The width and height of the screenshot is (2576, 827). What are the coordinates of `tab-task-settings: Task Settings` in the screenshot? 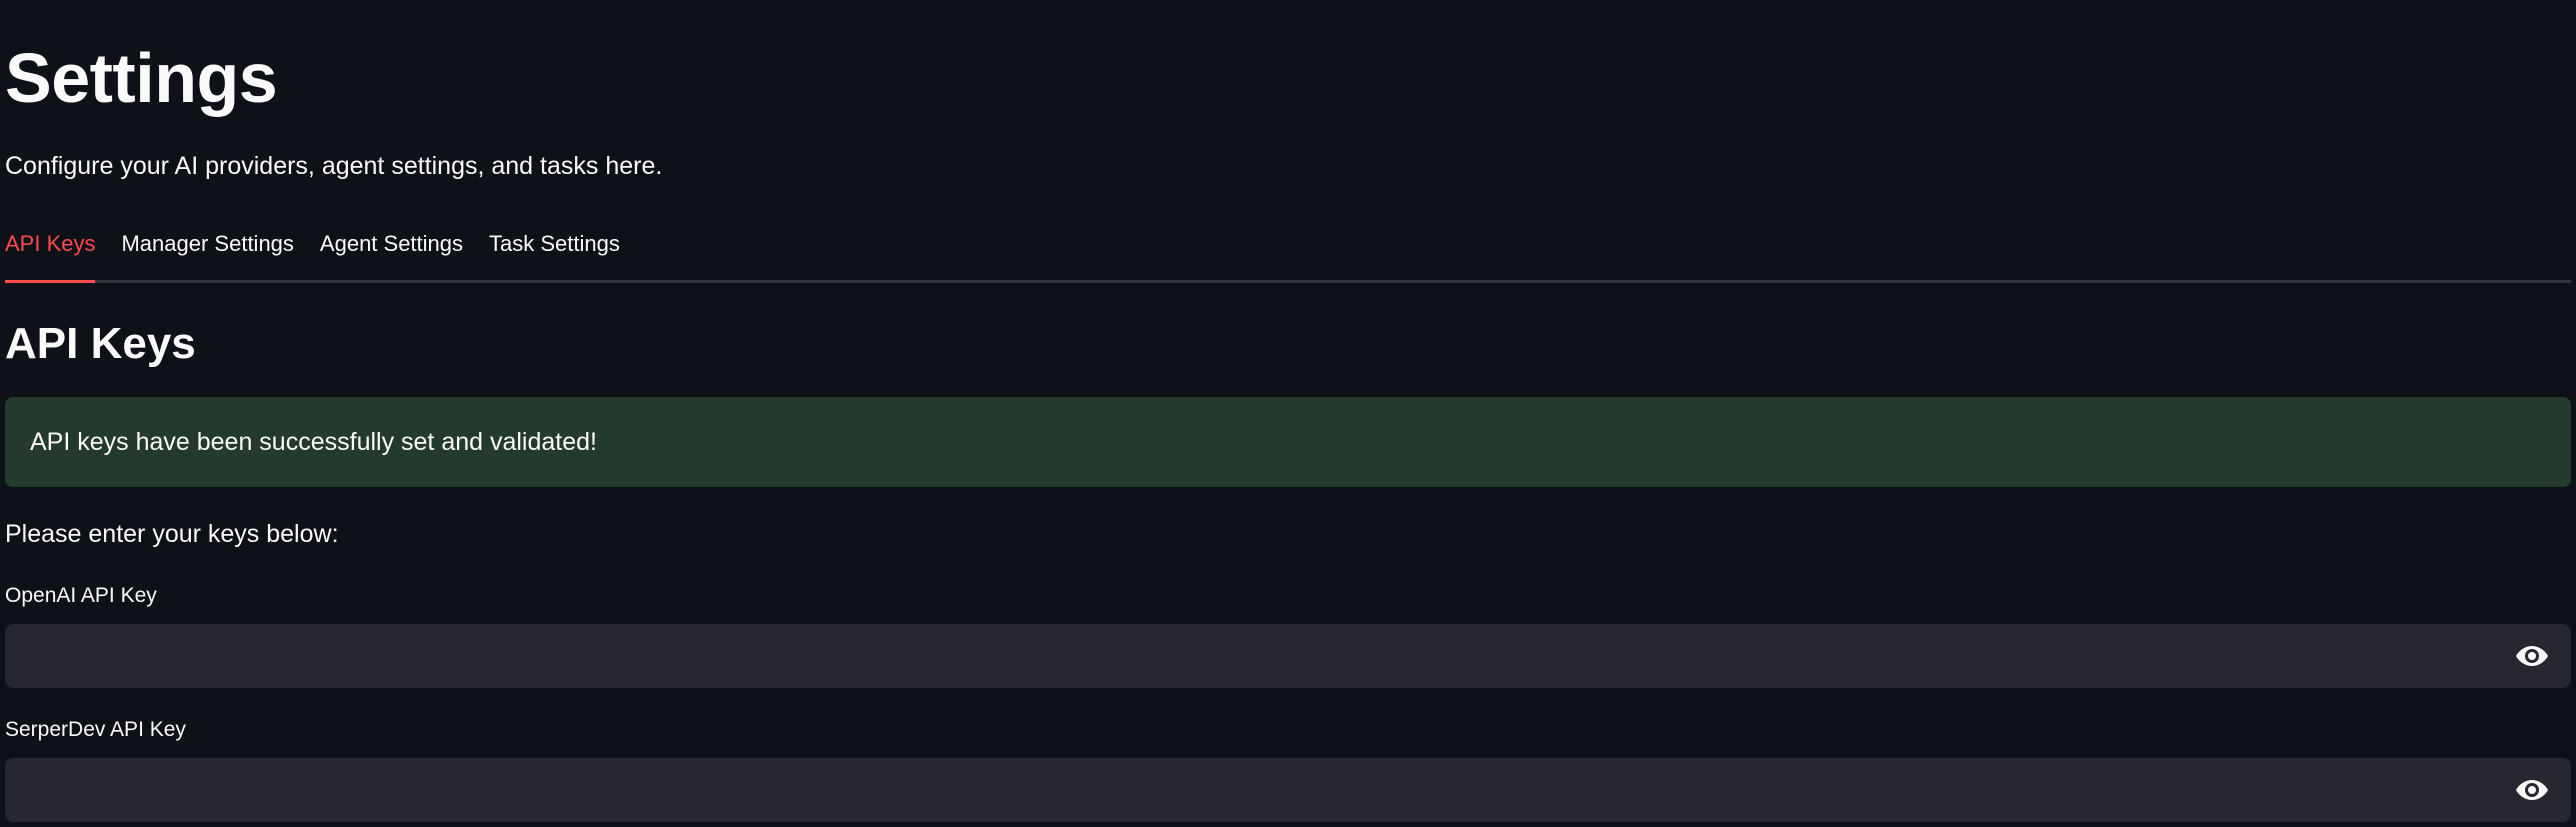 It's located at (554, 249).